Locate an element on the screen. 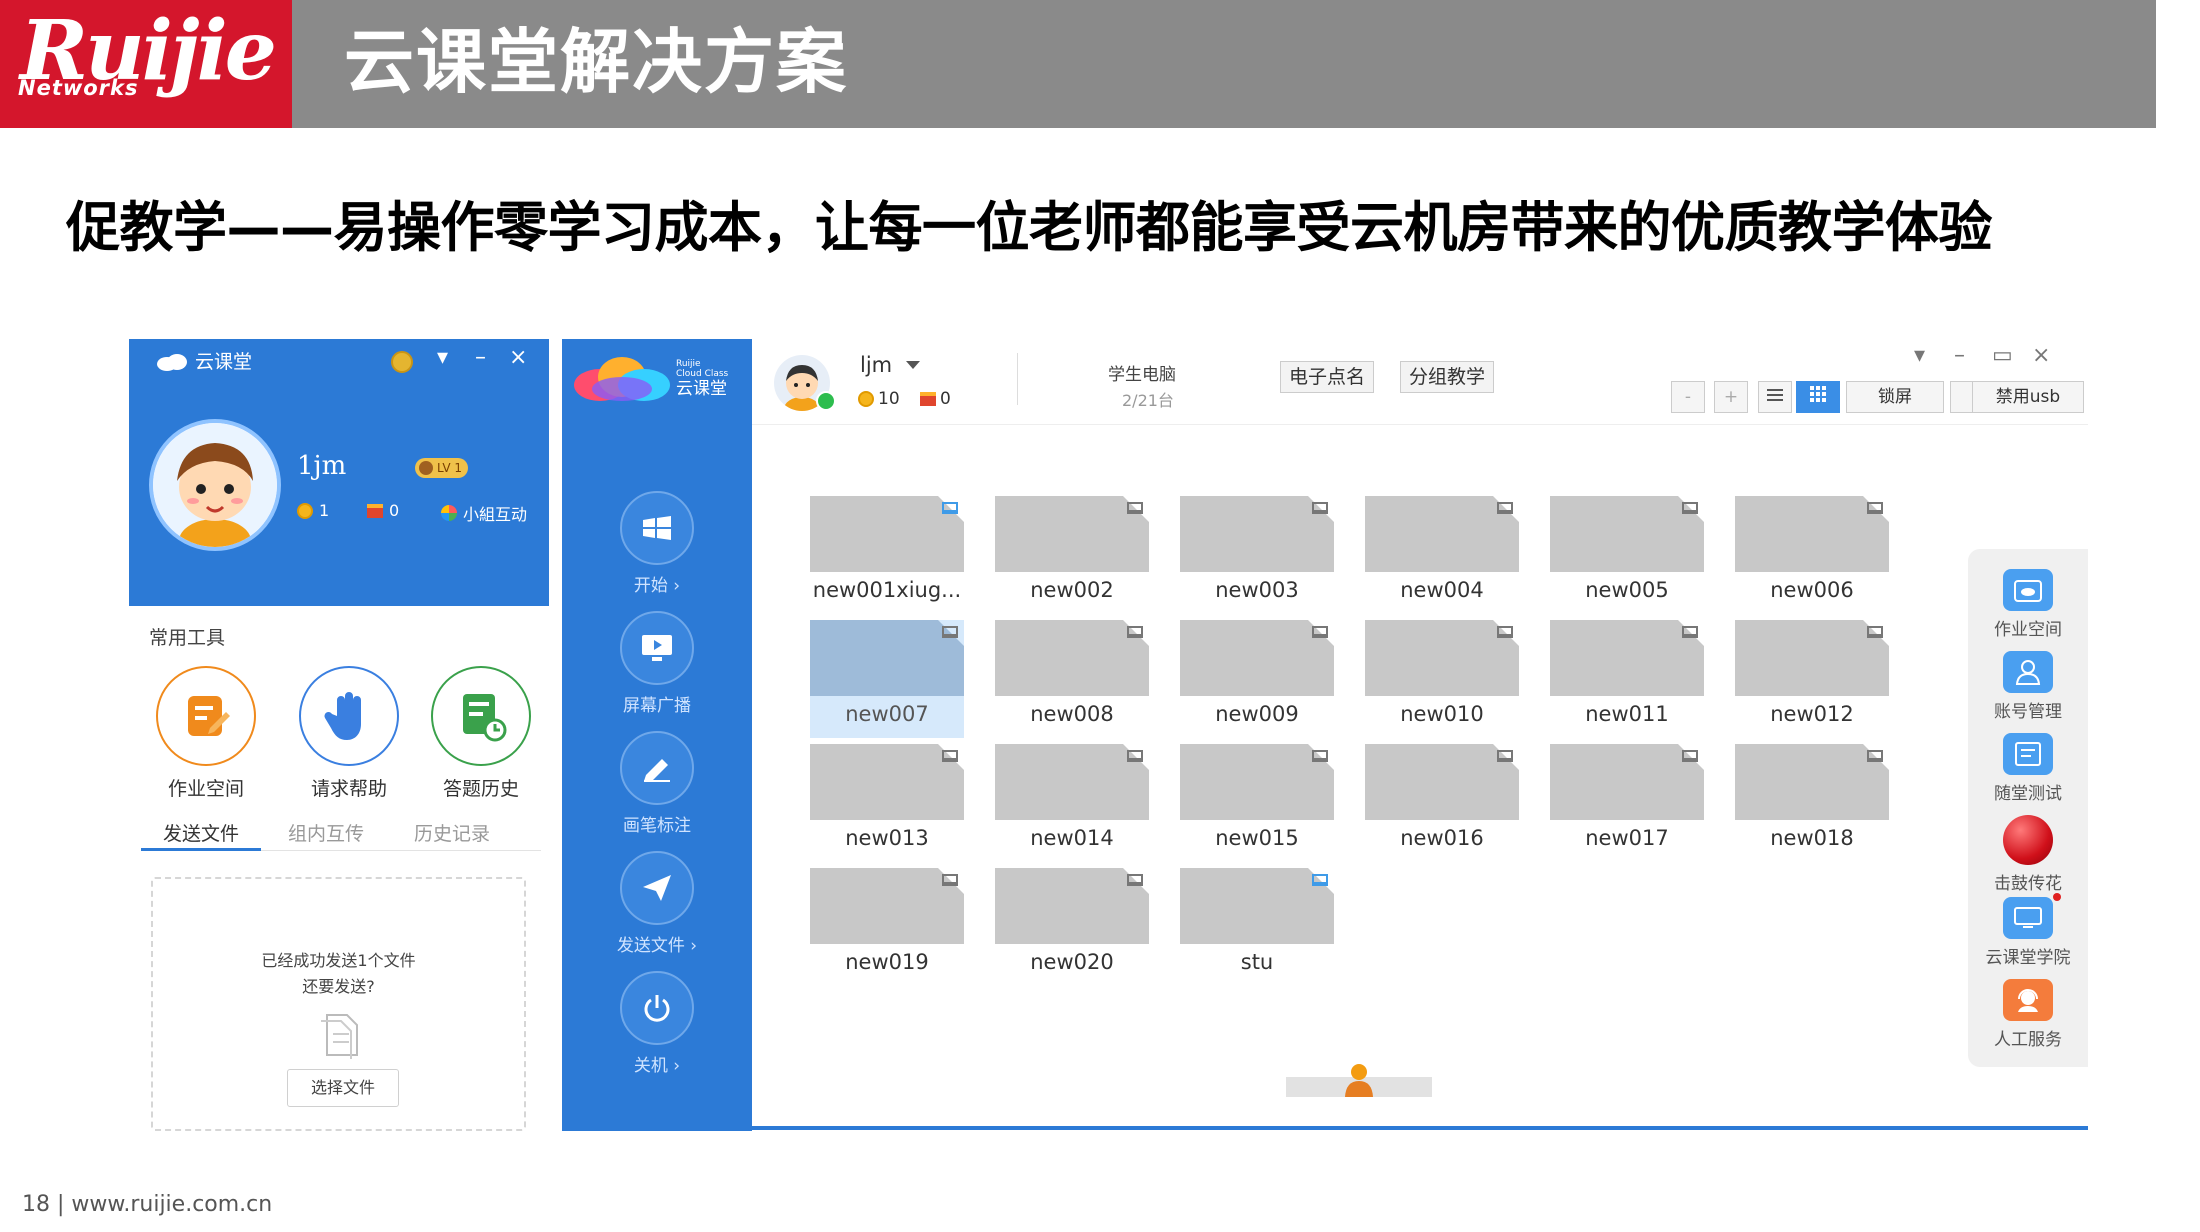 Image resolution: width=2200 pixels, height=1232 pixels. avatar is located at coordinates (215, 485).